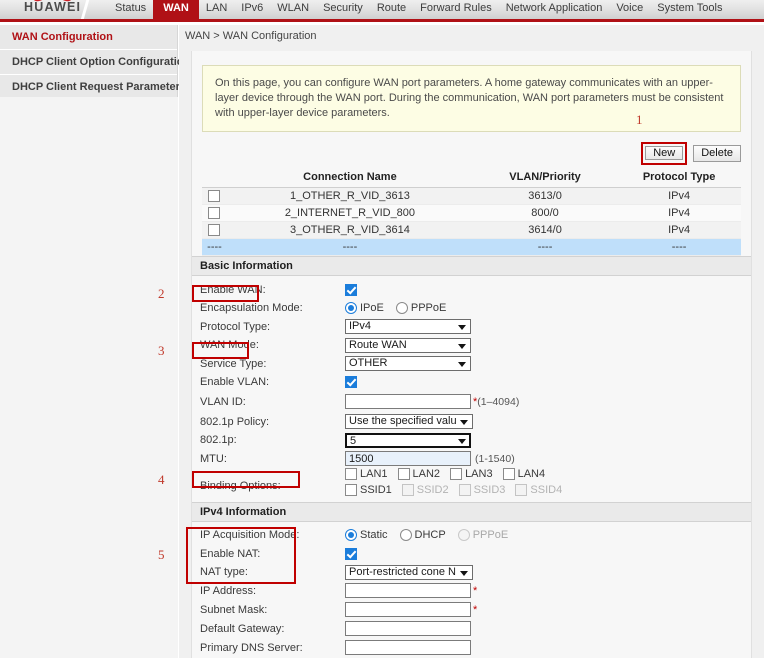 This screenshot has width=764, height=658. I want to click on mtu-input, so click(408, 459).